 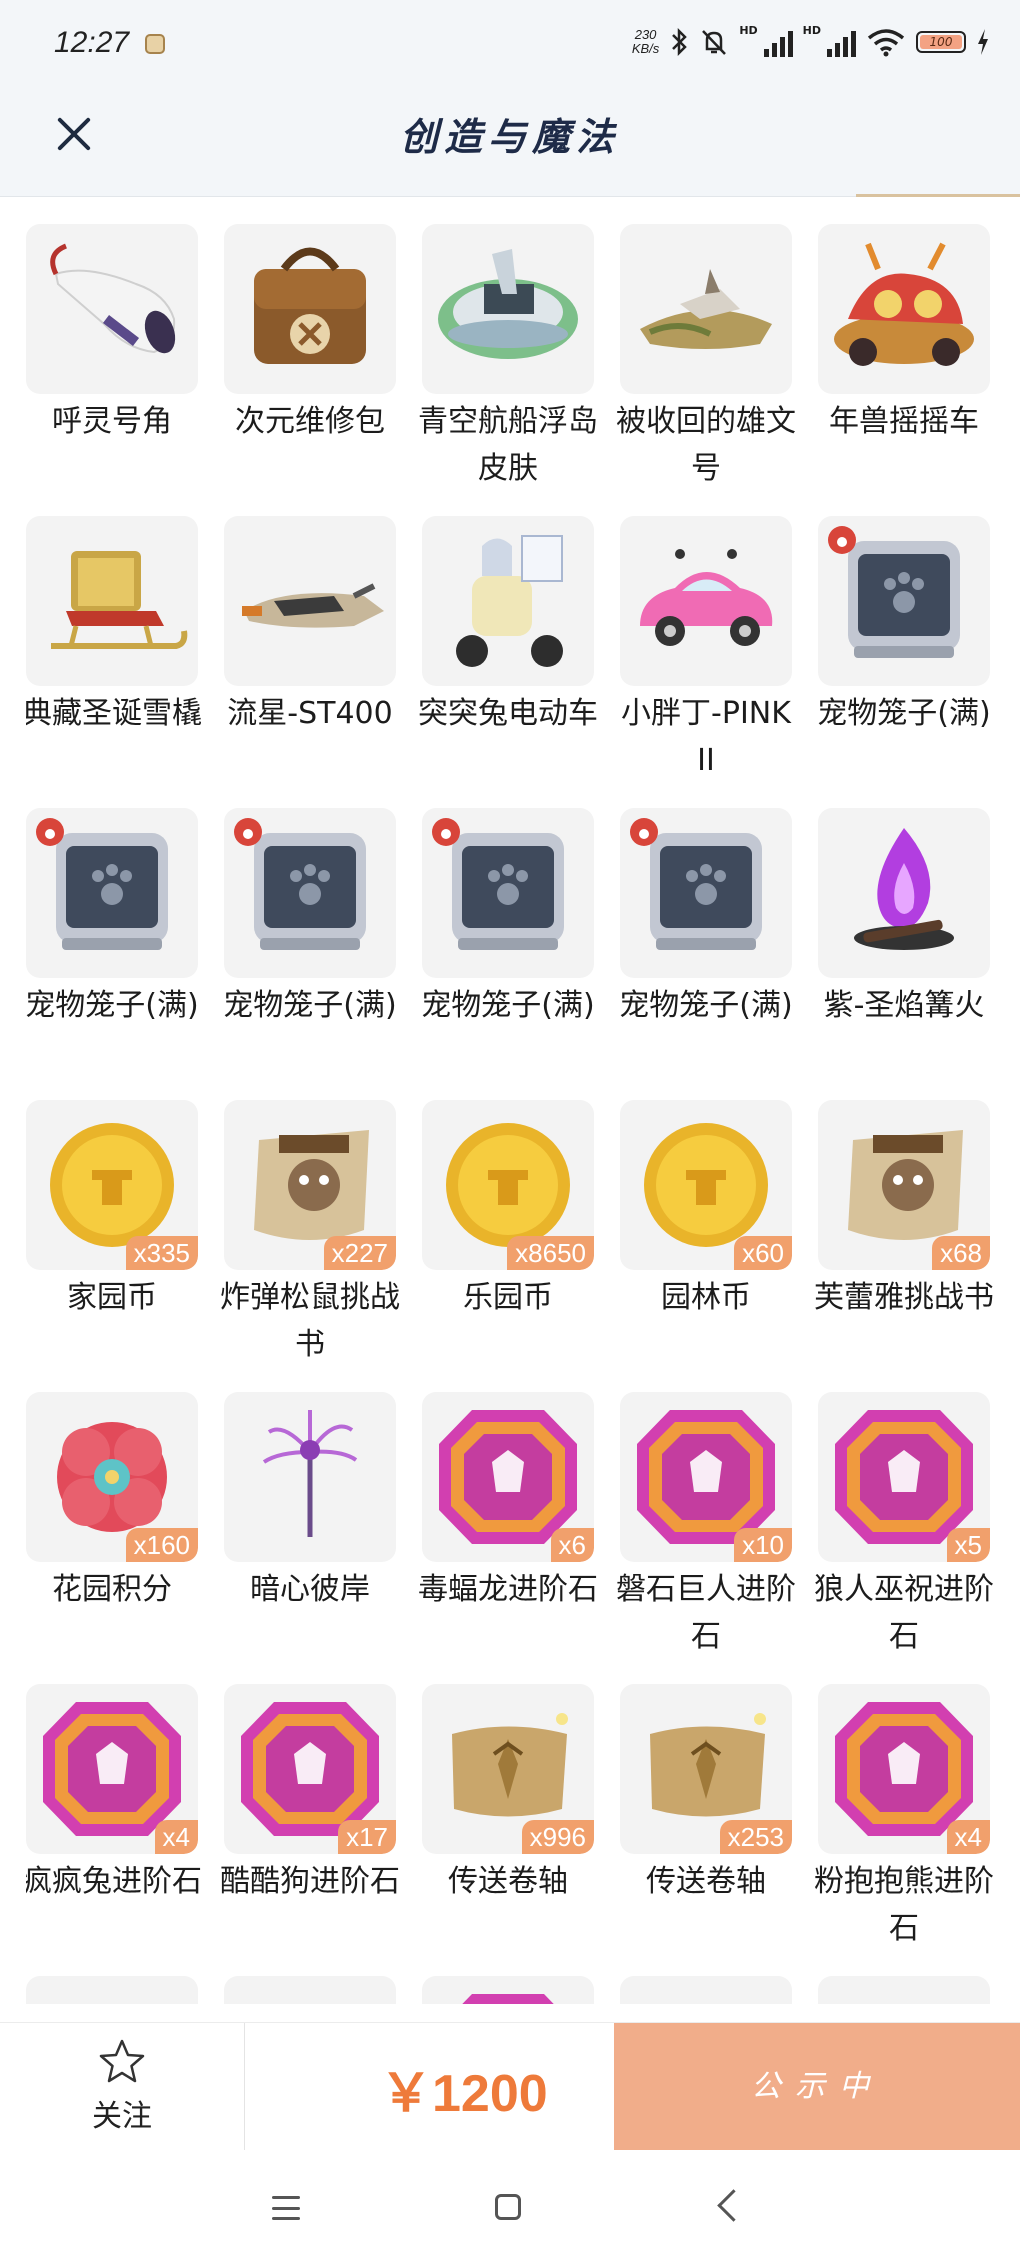 What do you see at coordinates (244, 2087) in the screenshot?
I see `bottom-divider` at bounding box center [244, 2087].